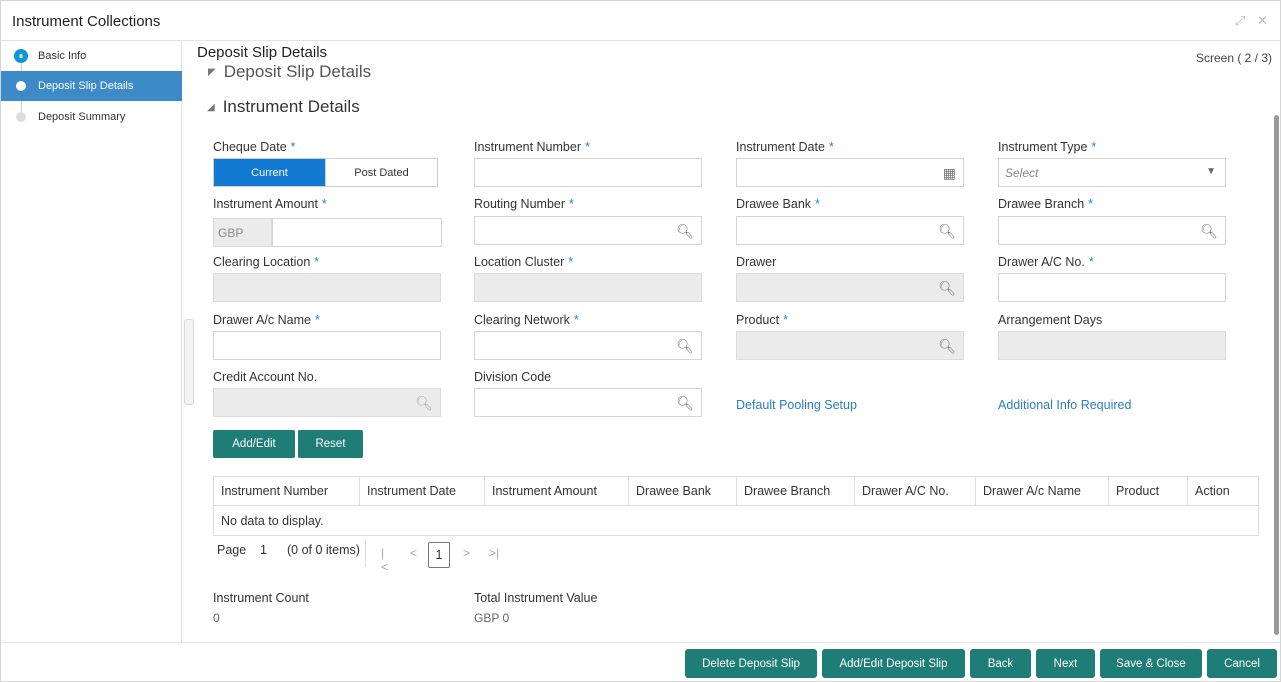 The width and height of the screenshot is (1281, 682). What do you see at coordinates (850, 172) in the screenshot?
I see `instrument-date-input: ▦` at bounding box center [850, 172].